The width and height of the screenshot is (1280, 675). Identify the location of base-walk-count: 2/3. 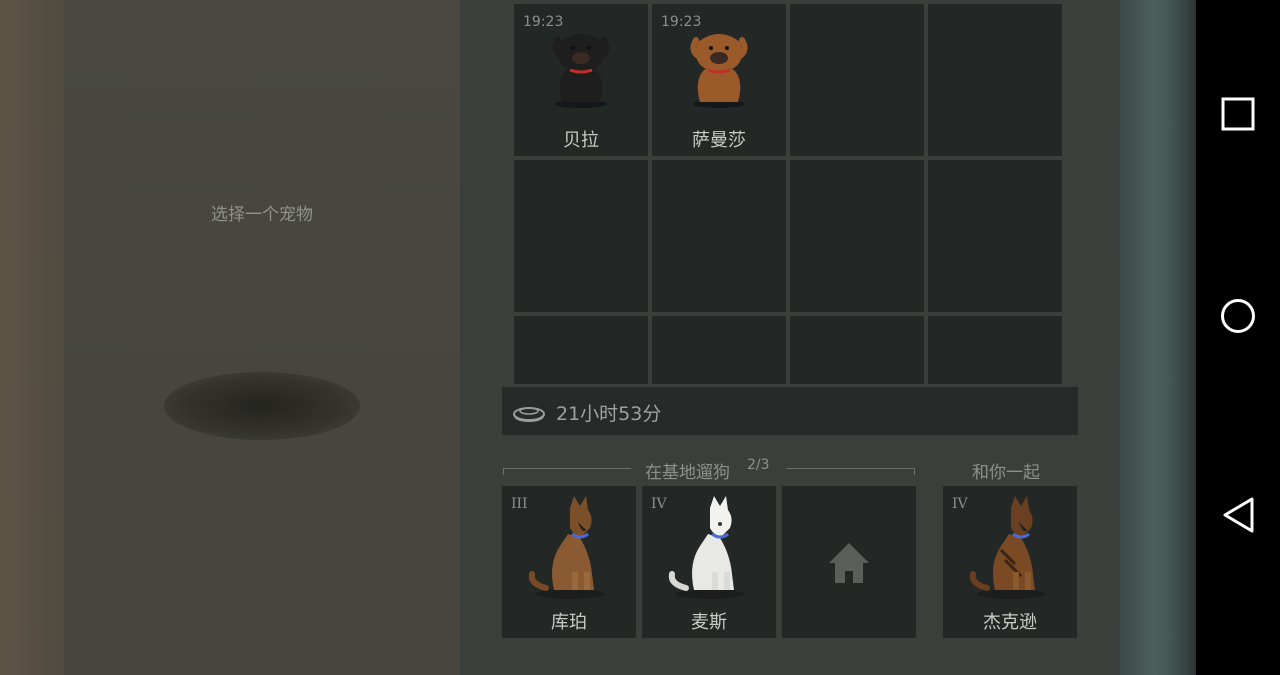
(758, 465).